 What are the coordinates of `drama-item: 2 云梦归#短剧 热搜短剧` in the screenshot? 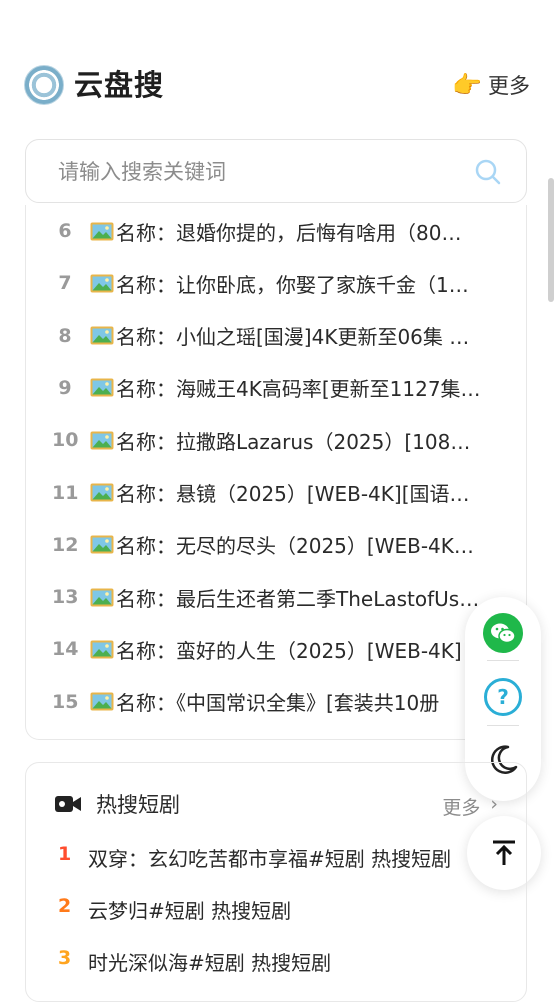 It's located at (277, 917).